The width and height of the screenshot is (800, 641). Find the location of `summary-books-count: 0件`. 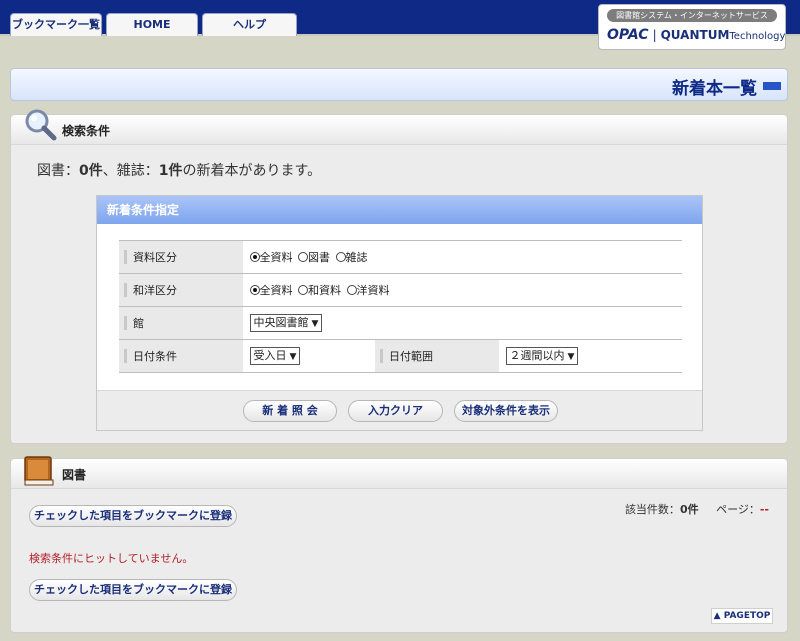

summary-books-count: 0件 is located at coordinates (91, 171).